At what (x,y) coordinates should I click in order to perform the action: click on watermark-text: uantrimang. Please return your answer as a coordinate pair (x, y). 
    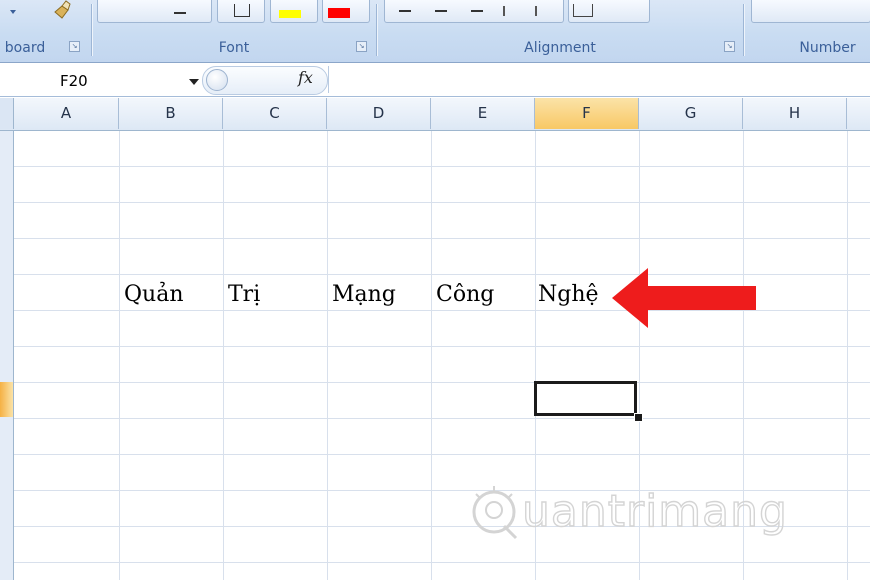
    Looking at the image, I should click on (654, 511).